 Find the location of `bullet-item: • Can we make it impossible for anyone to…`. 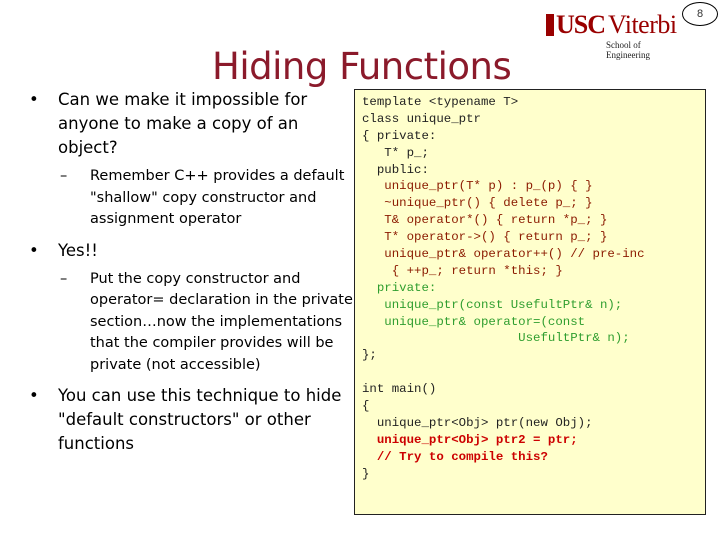

bullet-item: • Can we make it impossible for anyone to… is located at coordinates (191, 124).